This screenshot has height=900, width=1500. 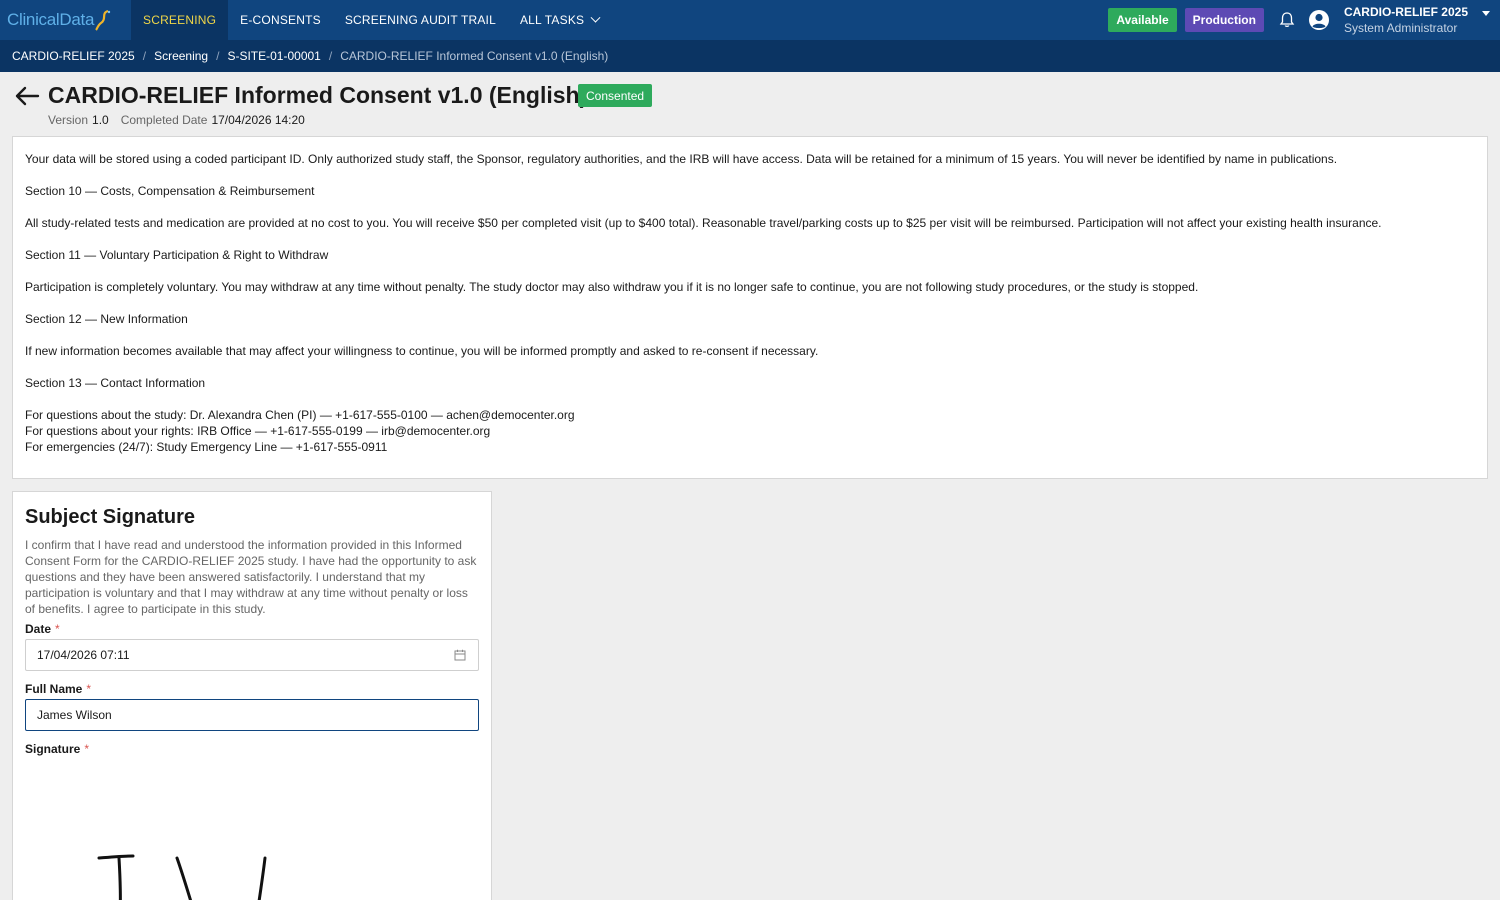 What do you see at coordinates (100, 120) in the screenshot?
I see `version-value: 1.0` at bounding box center [100, 120].